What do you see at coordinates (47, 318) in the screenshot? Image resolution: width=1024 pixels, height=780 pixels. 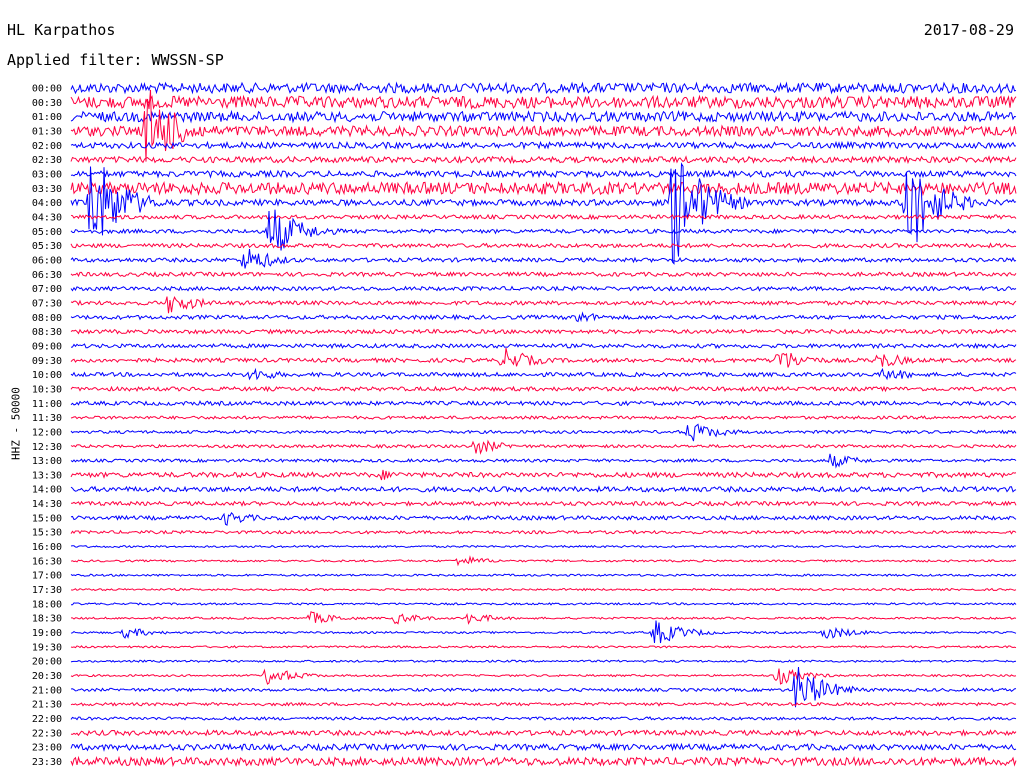 I see `time-label: 08:00` at bounding box center [47, 318].